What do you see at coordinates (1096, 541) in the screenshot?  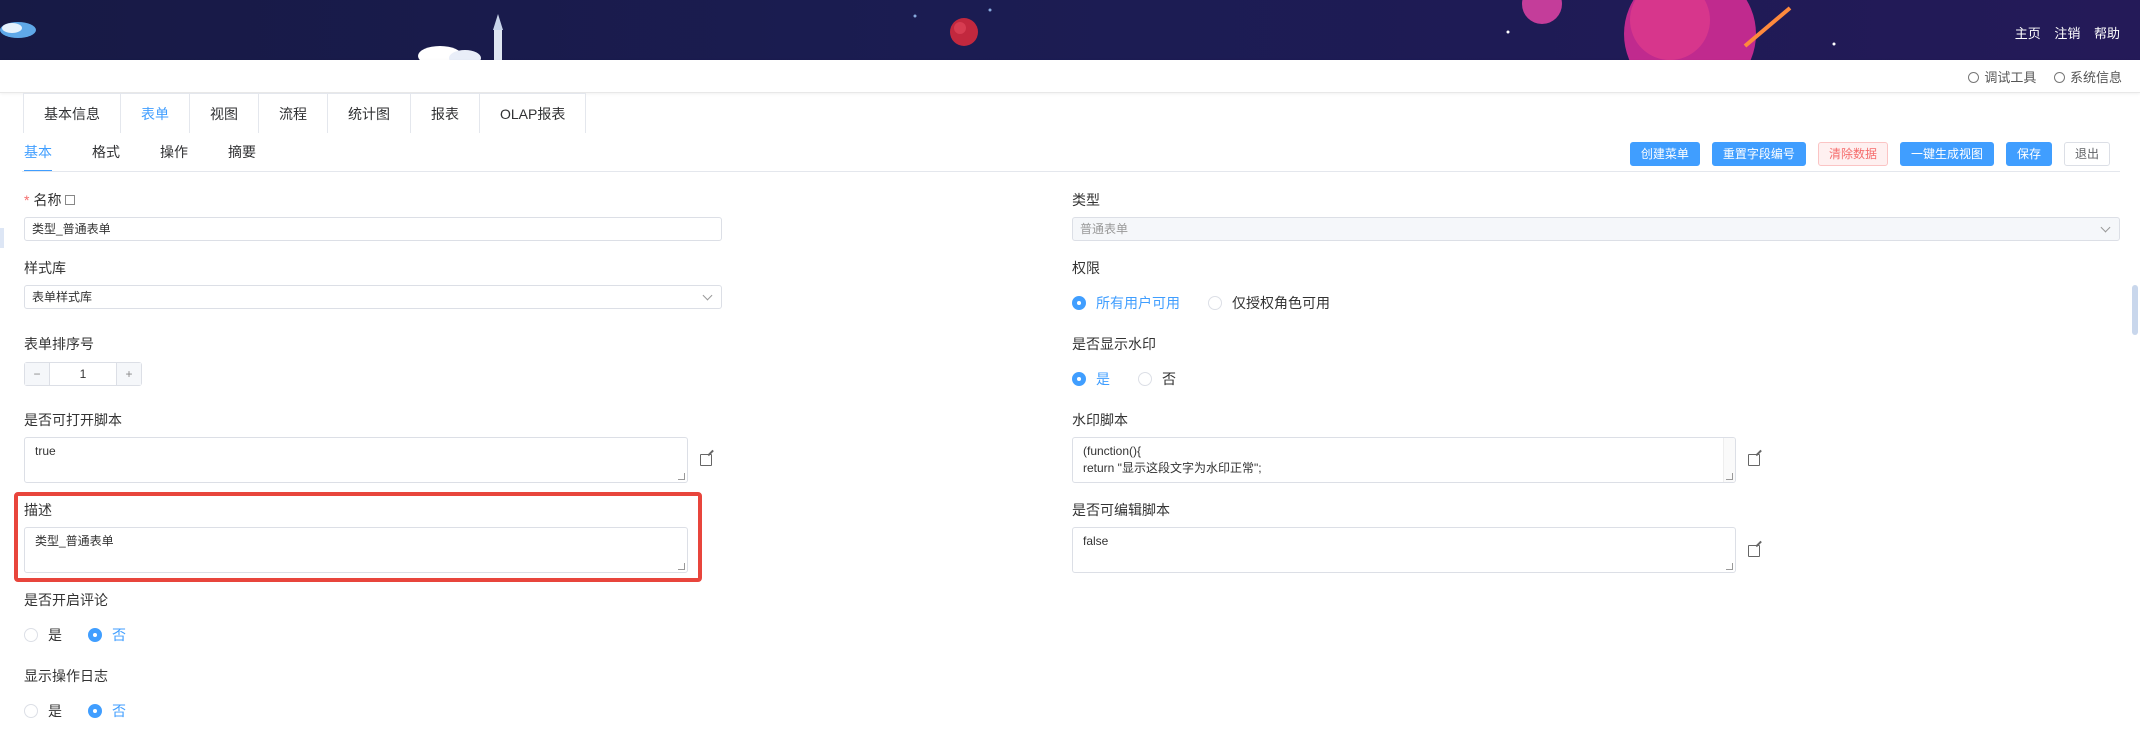 I see `edit-script-value: false` at bounding box center [1096, 541].